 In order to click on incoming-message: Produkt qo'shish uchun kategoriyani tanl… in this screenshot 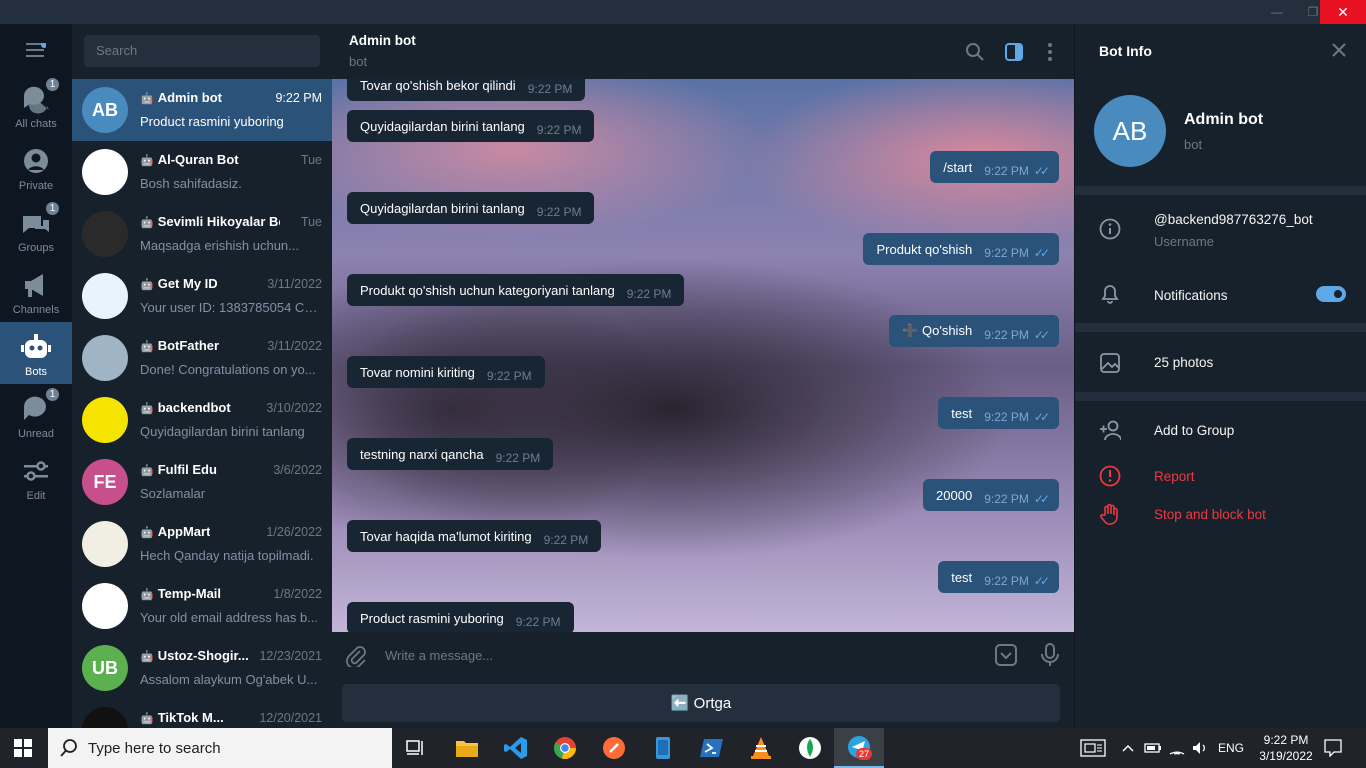, I will do `click(516, 290)`.